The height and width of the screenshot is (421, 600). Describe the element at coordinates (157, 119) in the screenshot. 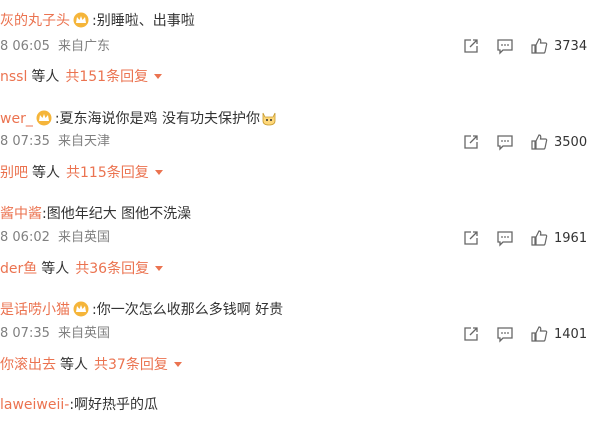

I see `comment-content: :夏东海说你是鸡 没有功夫保护你` at that location.